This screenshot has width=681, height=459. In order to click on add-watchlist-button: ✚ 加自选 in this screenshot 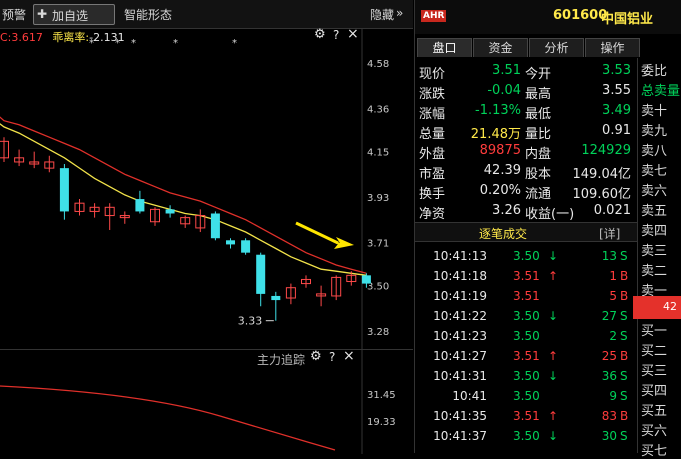, I will do `click(74, 14)`.